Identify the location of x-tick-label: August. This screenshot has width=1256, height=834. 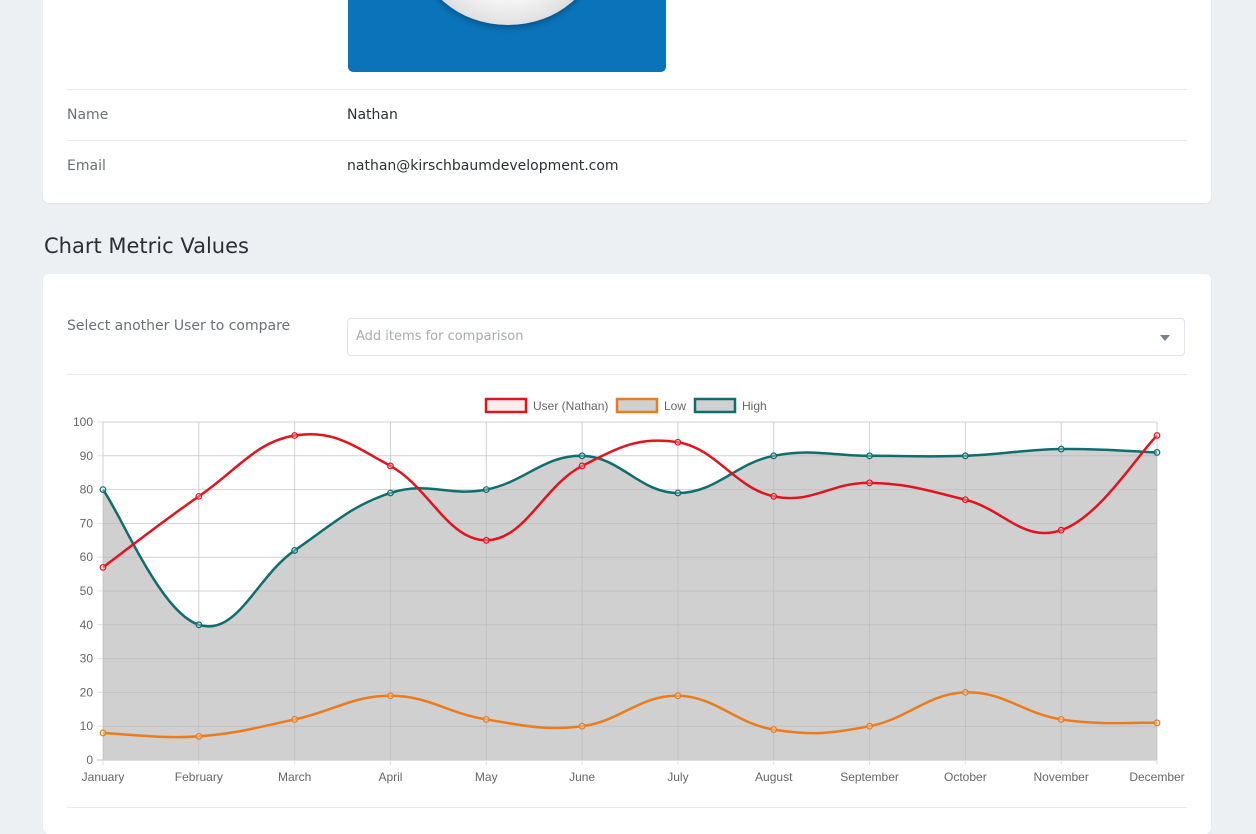
(774, 777).